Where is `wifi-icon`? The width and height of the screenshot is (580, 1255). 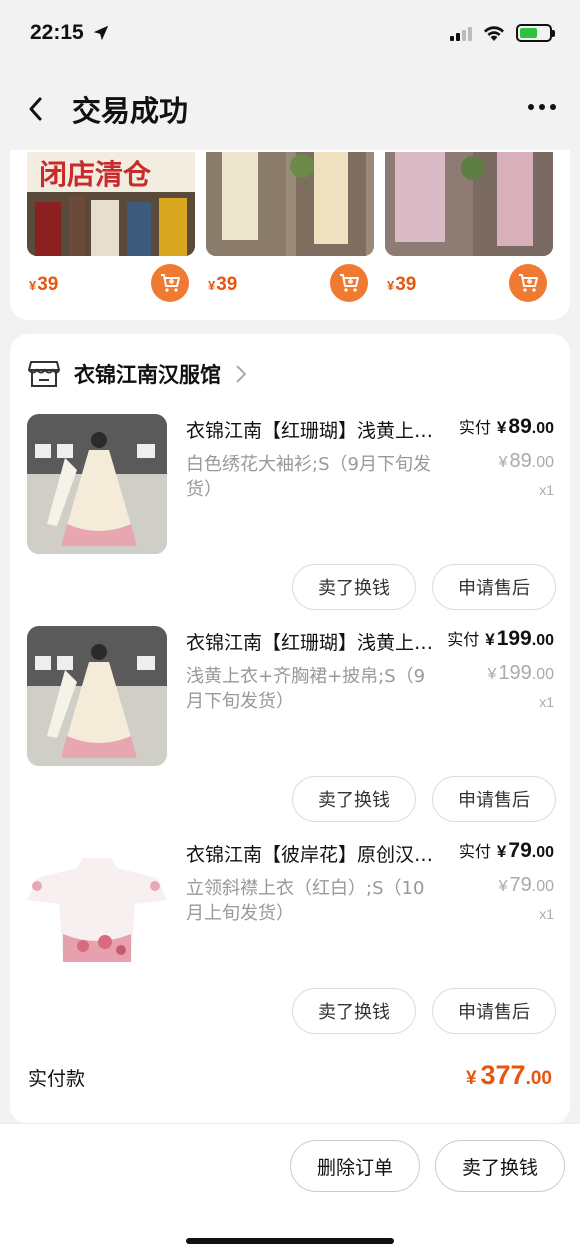 wifi-icon is located at coordinates (494, 33).